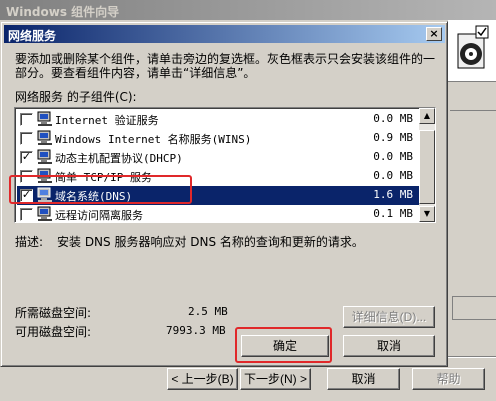 This screenshot has width=496, height=401. I want to click on subcomponents-label: 网络服务 的子组件(C):, so click(76, 97).